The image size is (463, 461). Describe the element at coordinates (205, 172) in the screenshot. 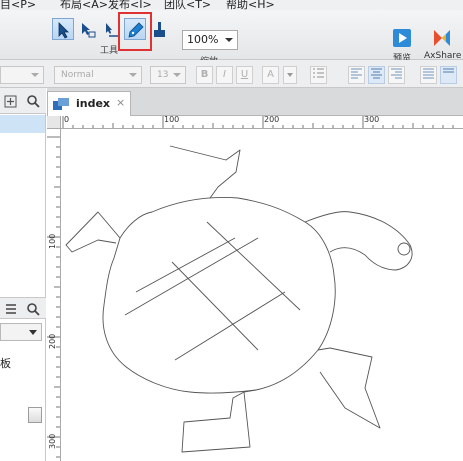

I see `turtle-head-leg-top` at that location.